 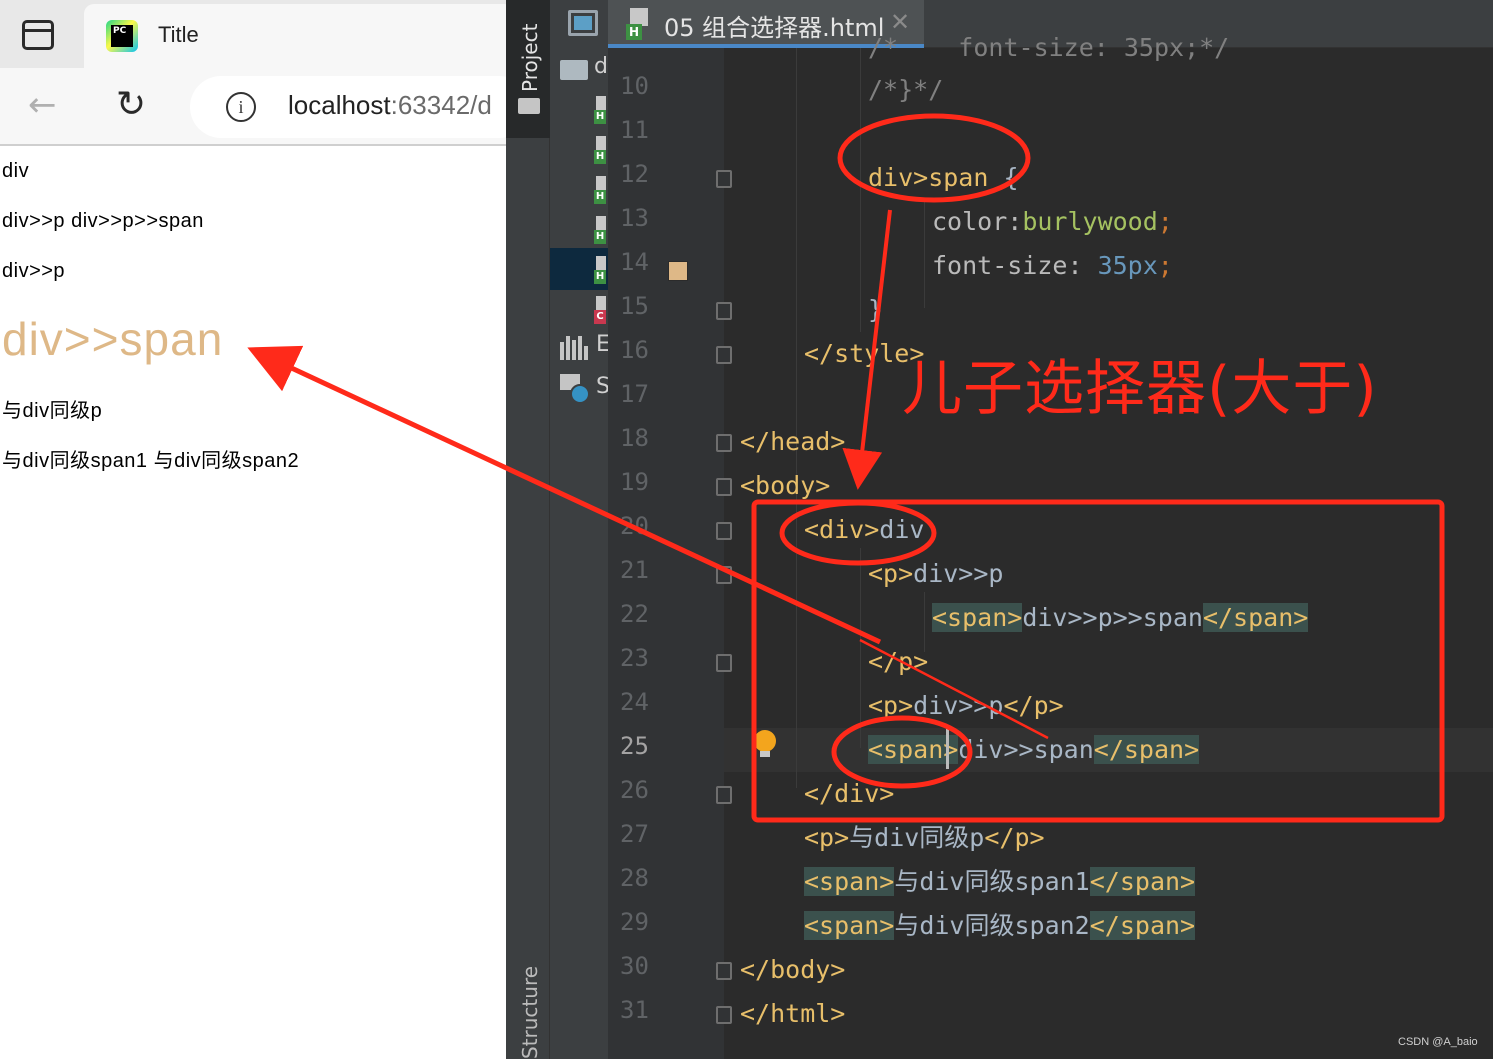 What do you see at coordinates (1000, 925) in the screenshot?
I see `code-line-29: <span>与div同级span2</span>` at bounding box center [1000, 925].